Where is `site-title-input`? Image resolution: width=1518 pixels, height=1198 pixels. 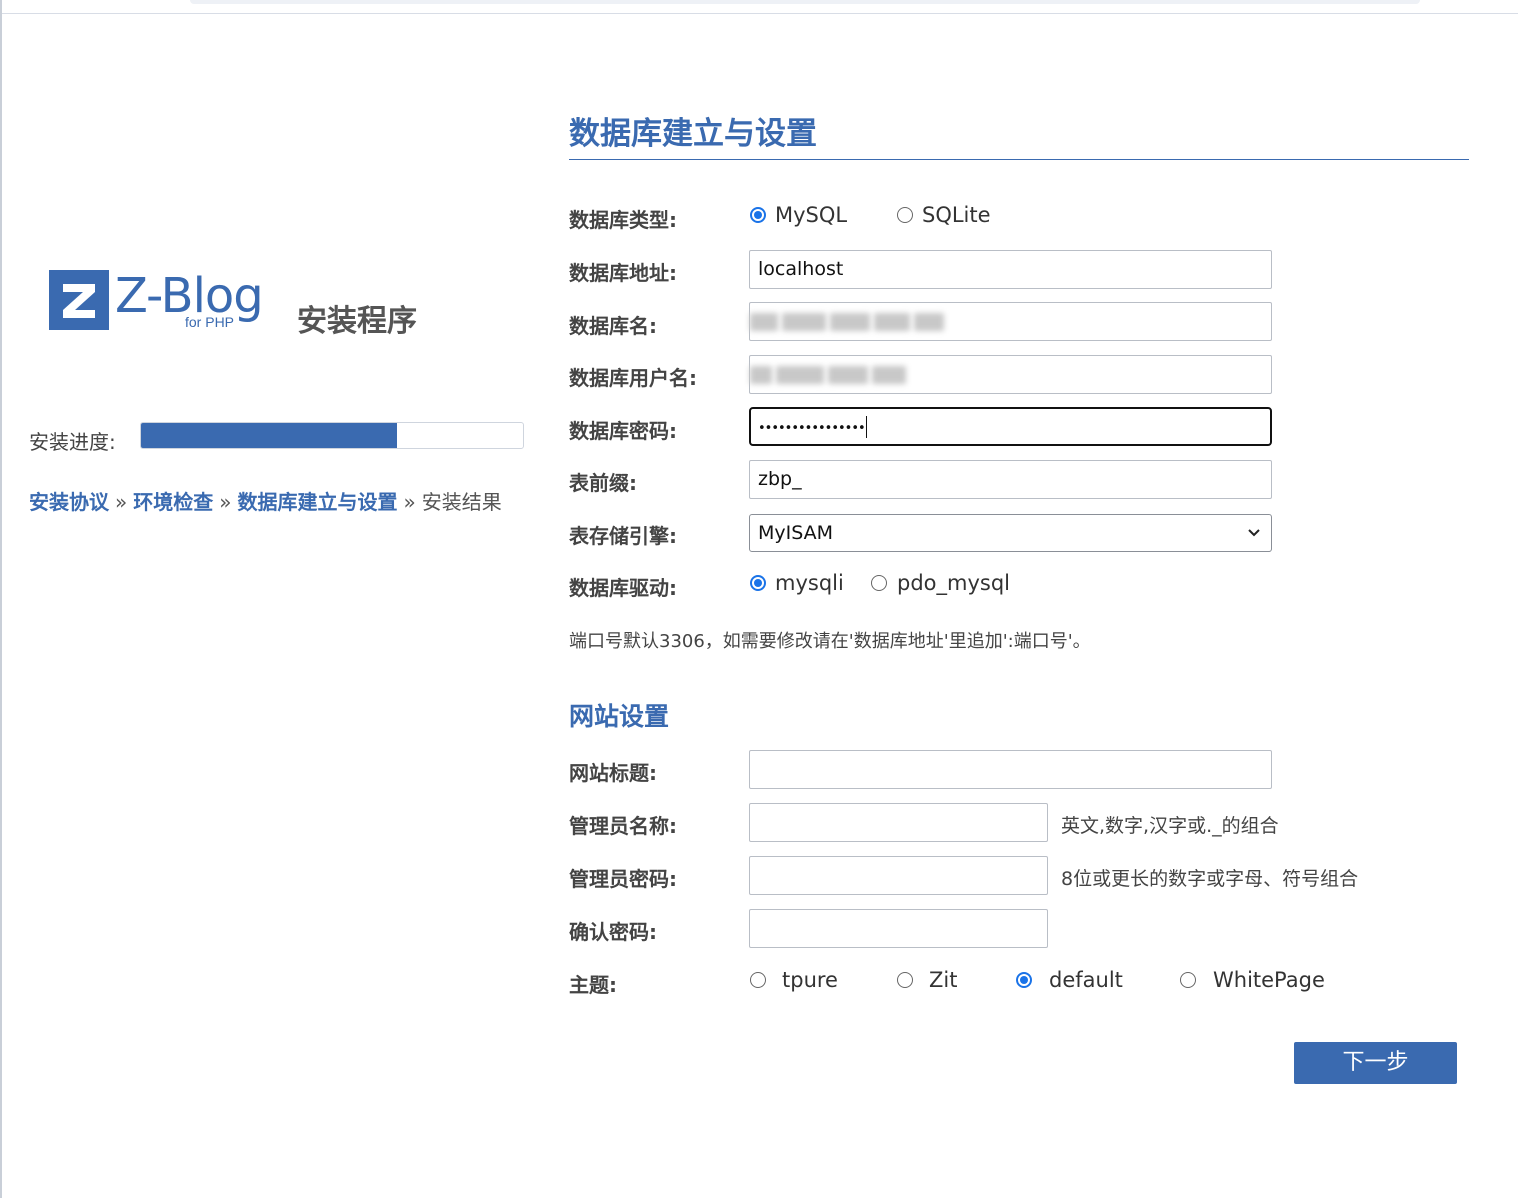 site-title-input is located at coordinates (1010, 769).